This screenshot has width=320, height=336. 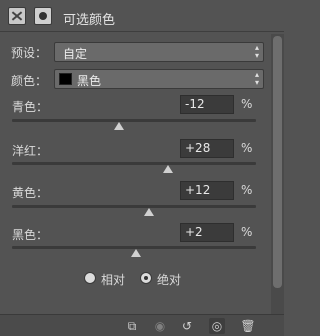 What do you see at coordinates (30, 235) in the screenshot?
I see `black-label: 黑色：` at bounding box center [30, 235].